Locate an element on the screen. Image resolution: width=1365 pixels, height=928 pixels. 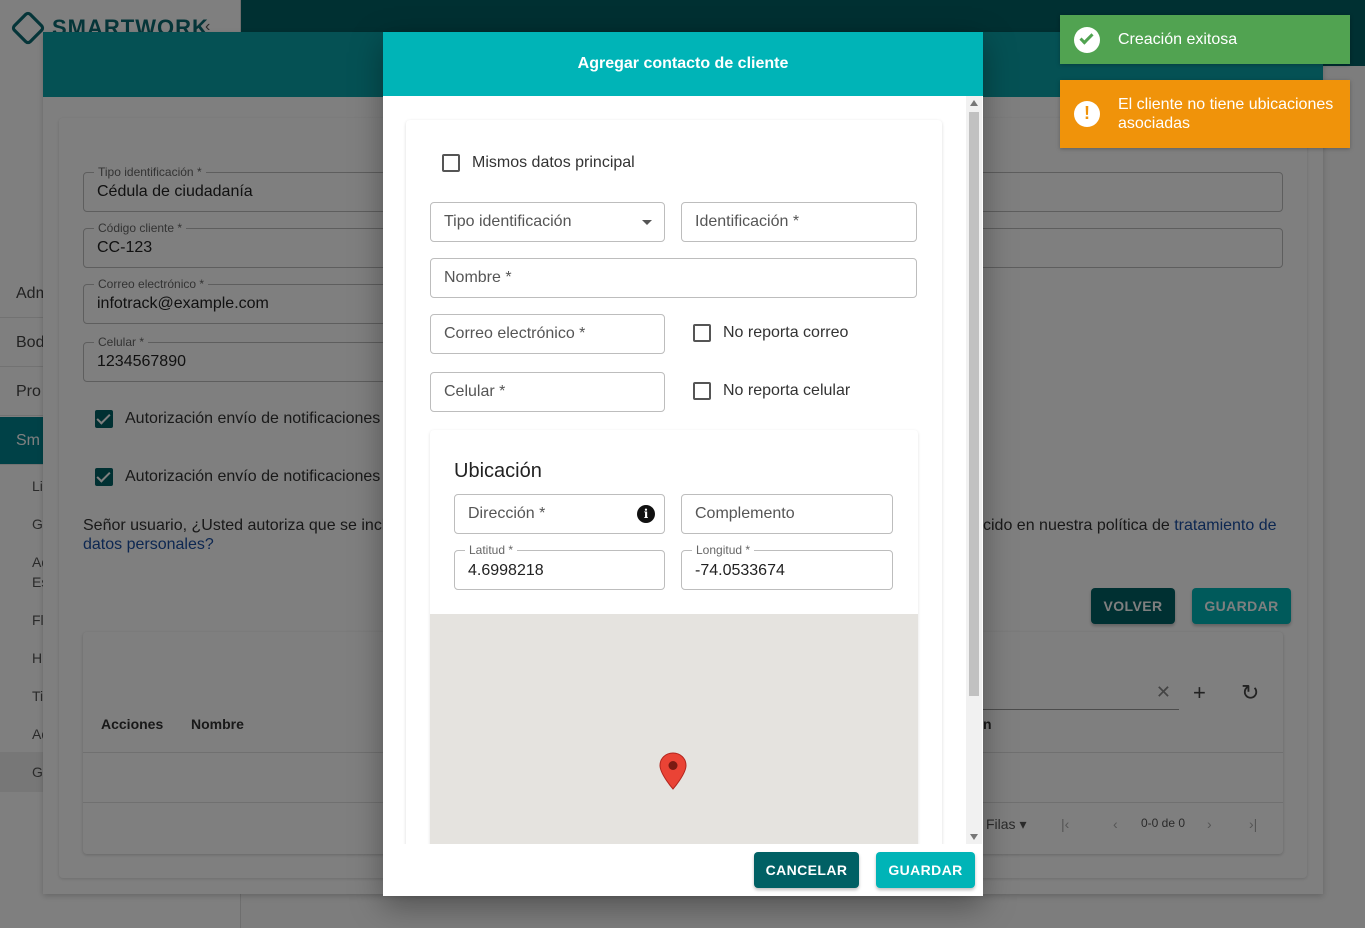
checkbox-label: No reporta celular is located at coordinates (787, 390).